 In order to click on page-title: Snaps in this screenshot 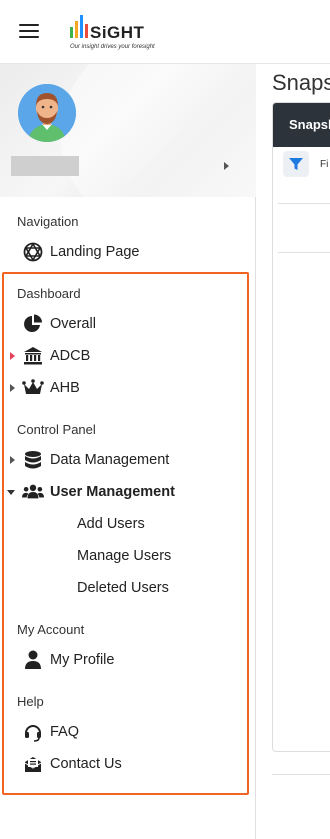, I will do `click(301, 82)`.